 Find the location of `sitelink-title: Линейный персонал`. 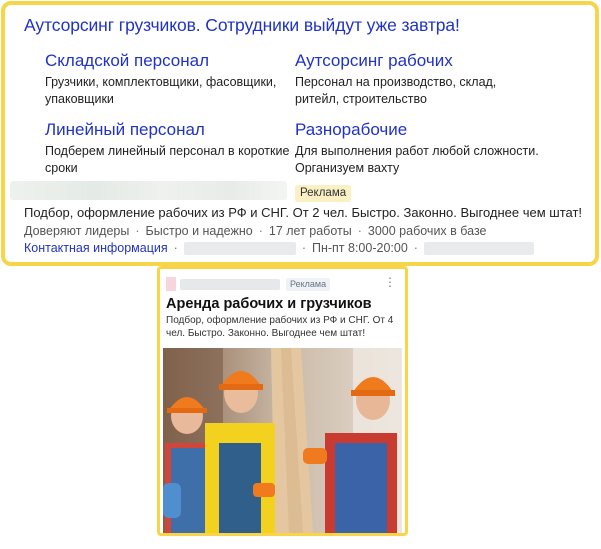

sitelink-title: Линейный персонал is located at coordinates (167, 130).